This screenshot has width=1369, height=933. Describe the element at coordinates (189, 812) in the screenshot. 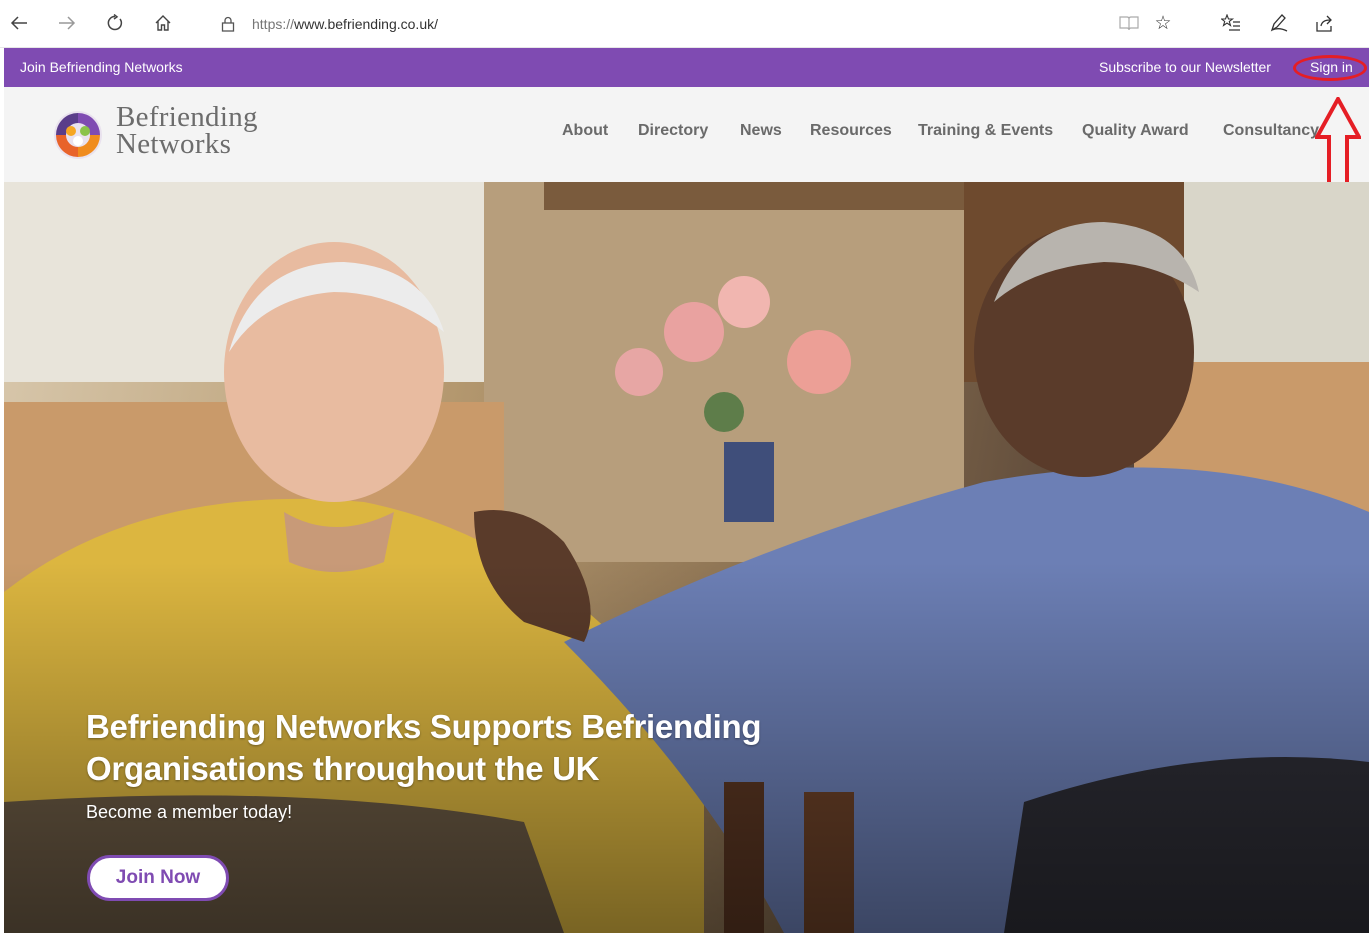

I see `hero-subtitle: Become a member today!` at that location.